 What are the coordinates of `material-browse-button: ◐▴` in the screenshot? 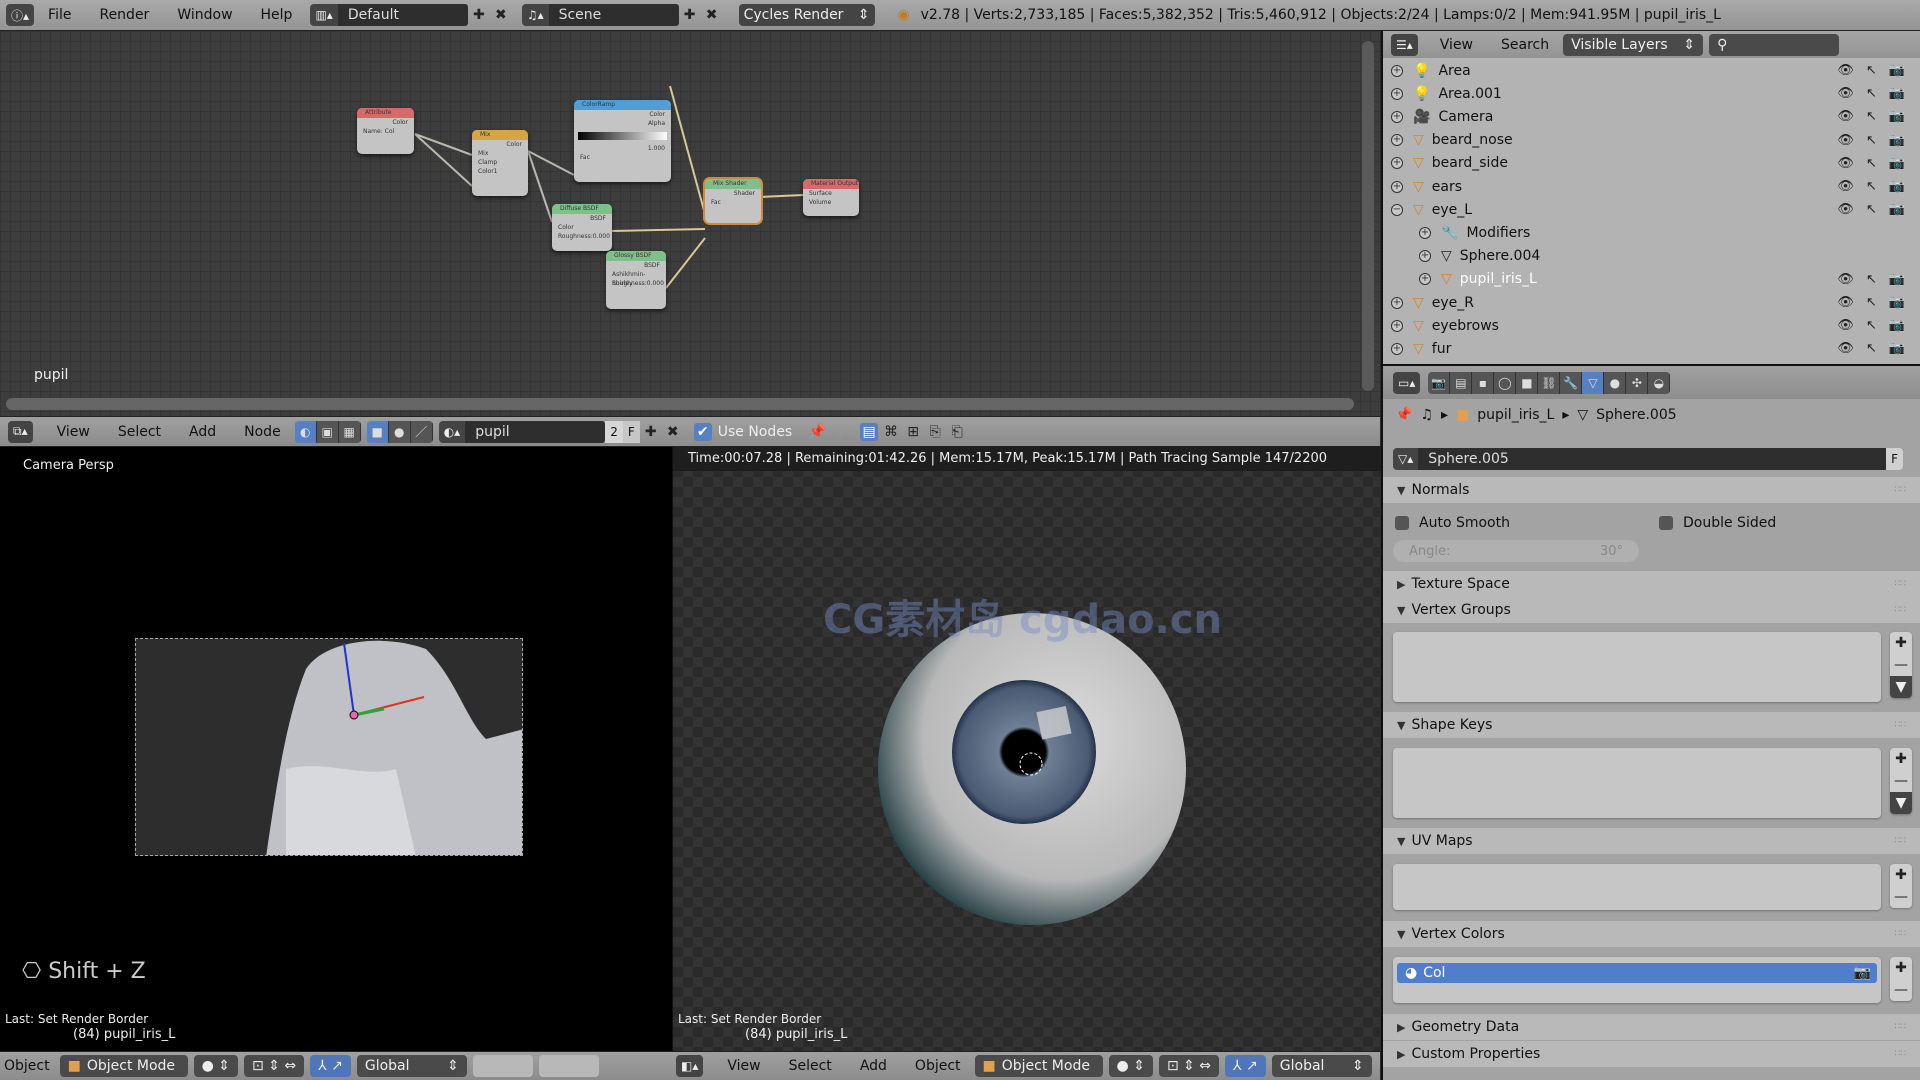 It's located at (452, 431).